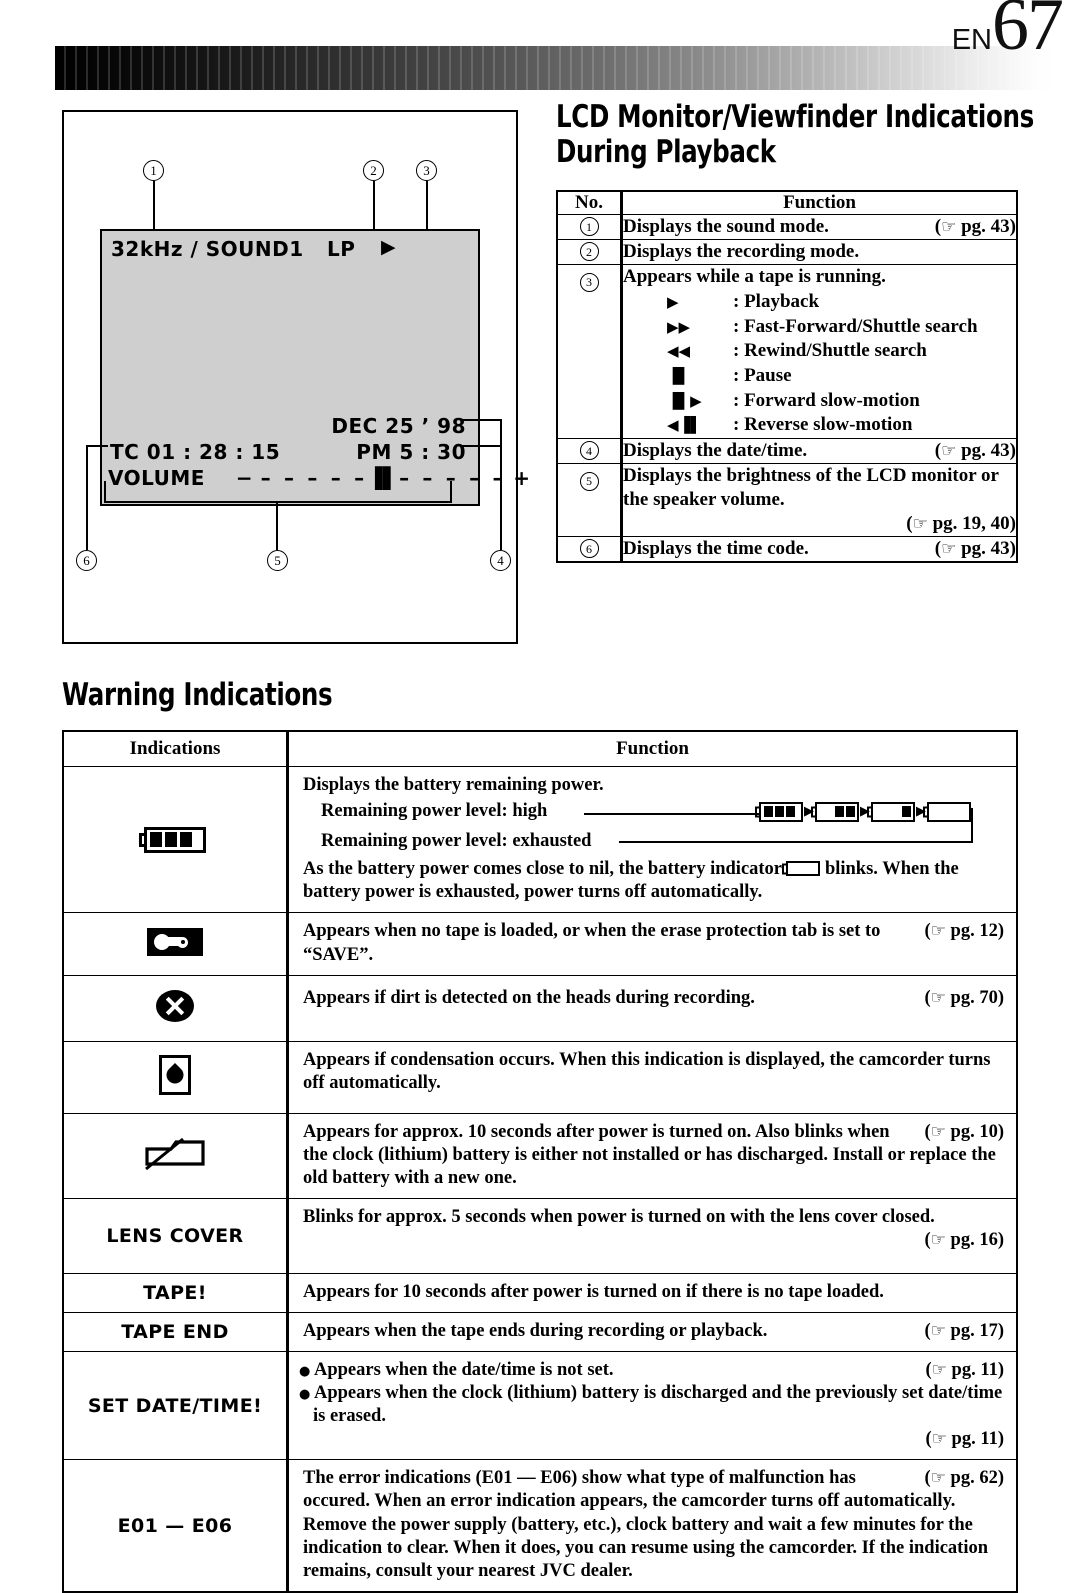  I want to click on forward-slow-motion-icon: ▐▌▶, so click(684, 400).